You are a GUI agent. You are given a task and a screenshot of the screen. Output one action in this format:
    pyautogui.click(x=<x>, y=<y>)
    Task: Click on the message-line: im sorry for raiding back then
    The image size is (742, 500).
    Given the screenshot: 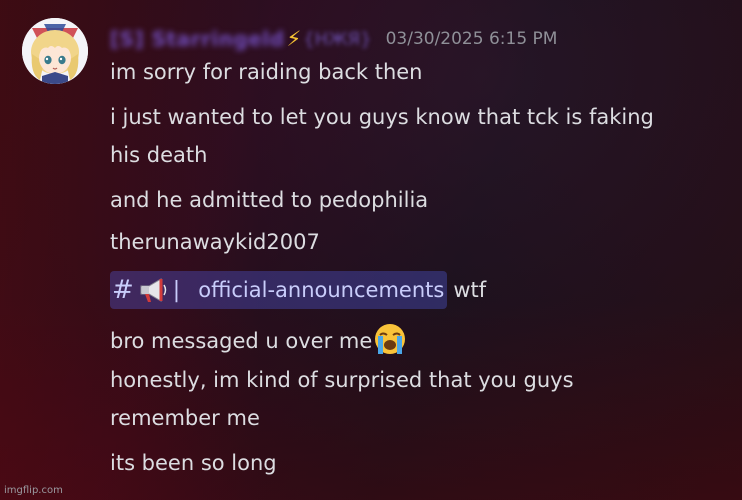 What is the action you would take?
    pyautogui.click(x=266, y=72)
    